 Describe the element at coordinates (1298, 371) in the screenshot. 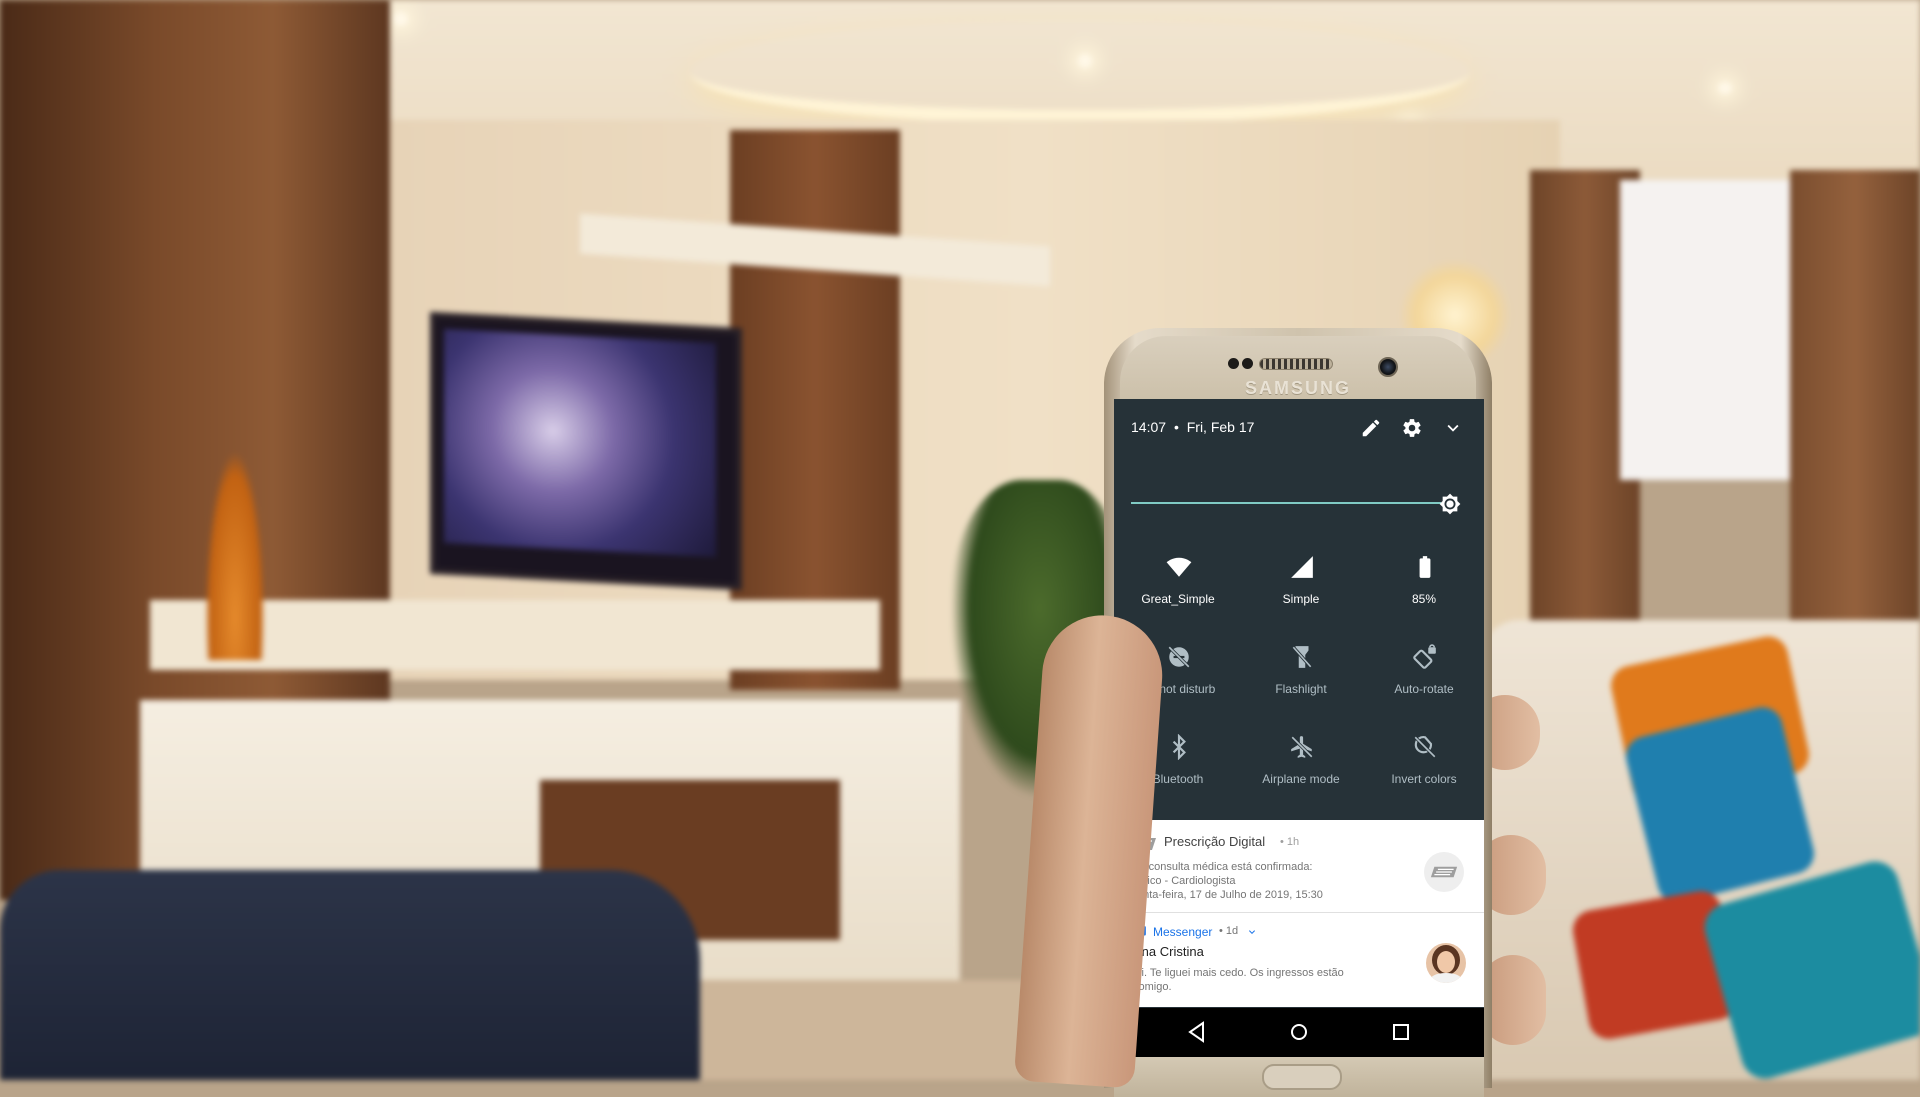

I see `phone-top-bezel: SAMSUNG` at that location.